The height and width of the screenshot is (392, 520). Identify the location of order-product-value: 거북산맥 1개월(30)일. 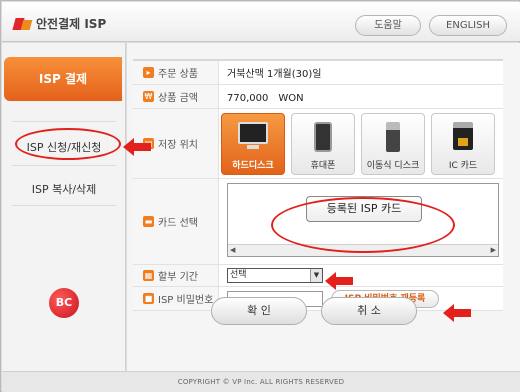
(274, 74).